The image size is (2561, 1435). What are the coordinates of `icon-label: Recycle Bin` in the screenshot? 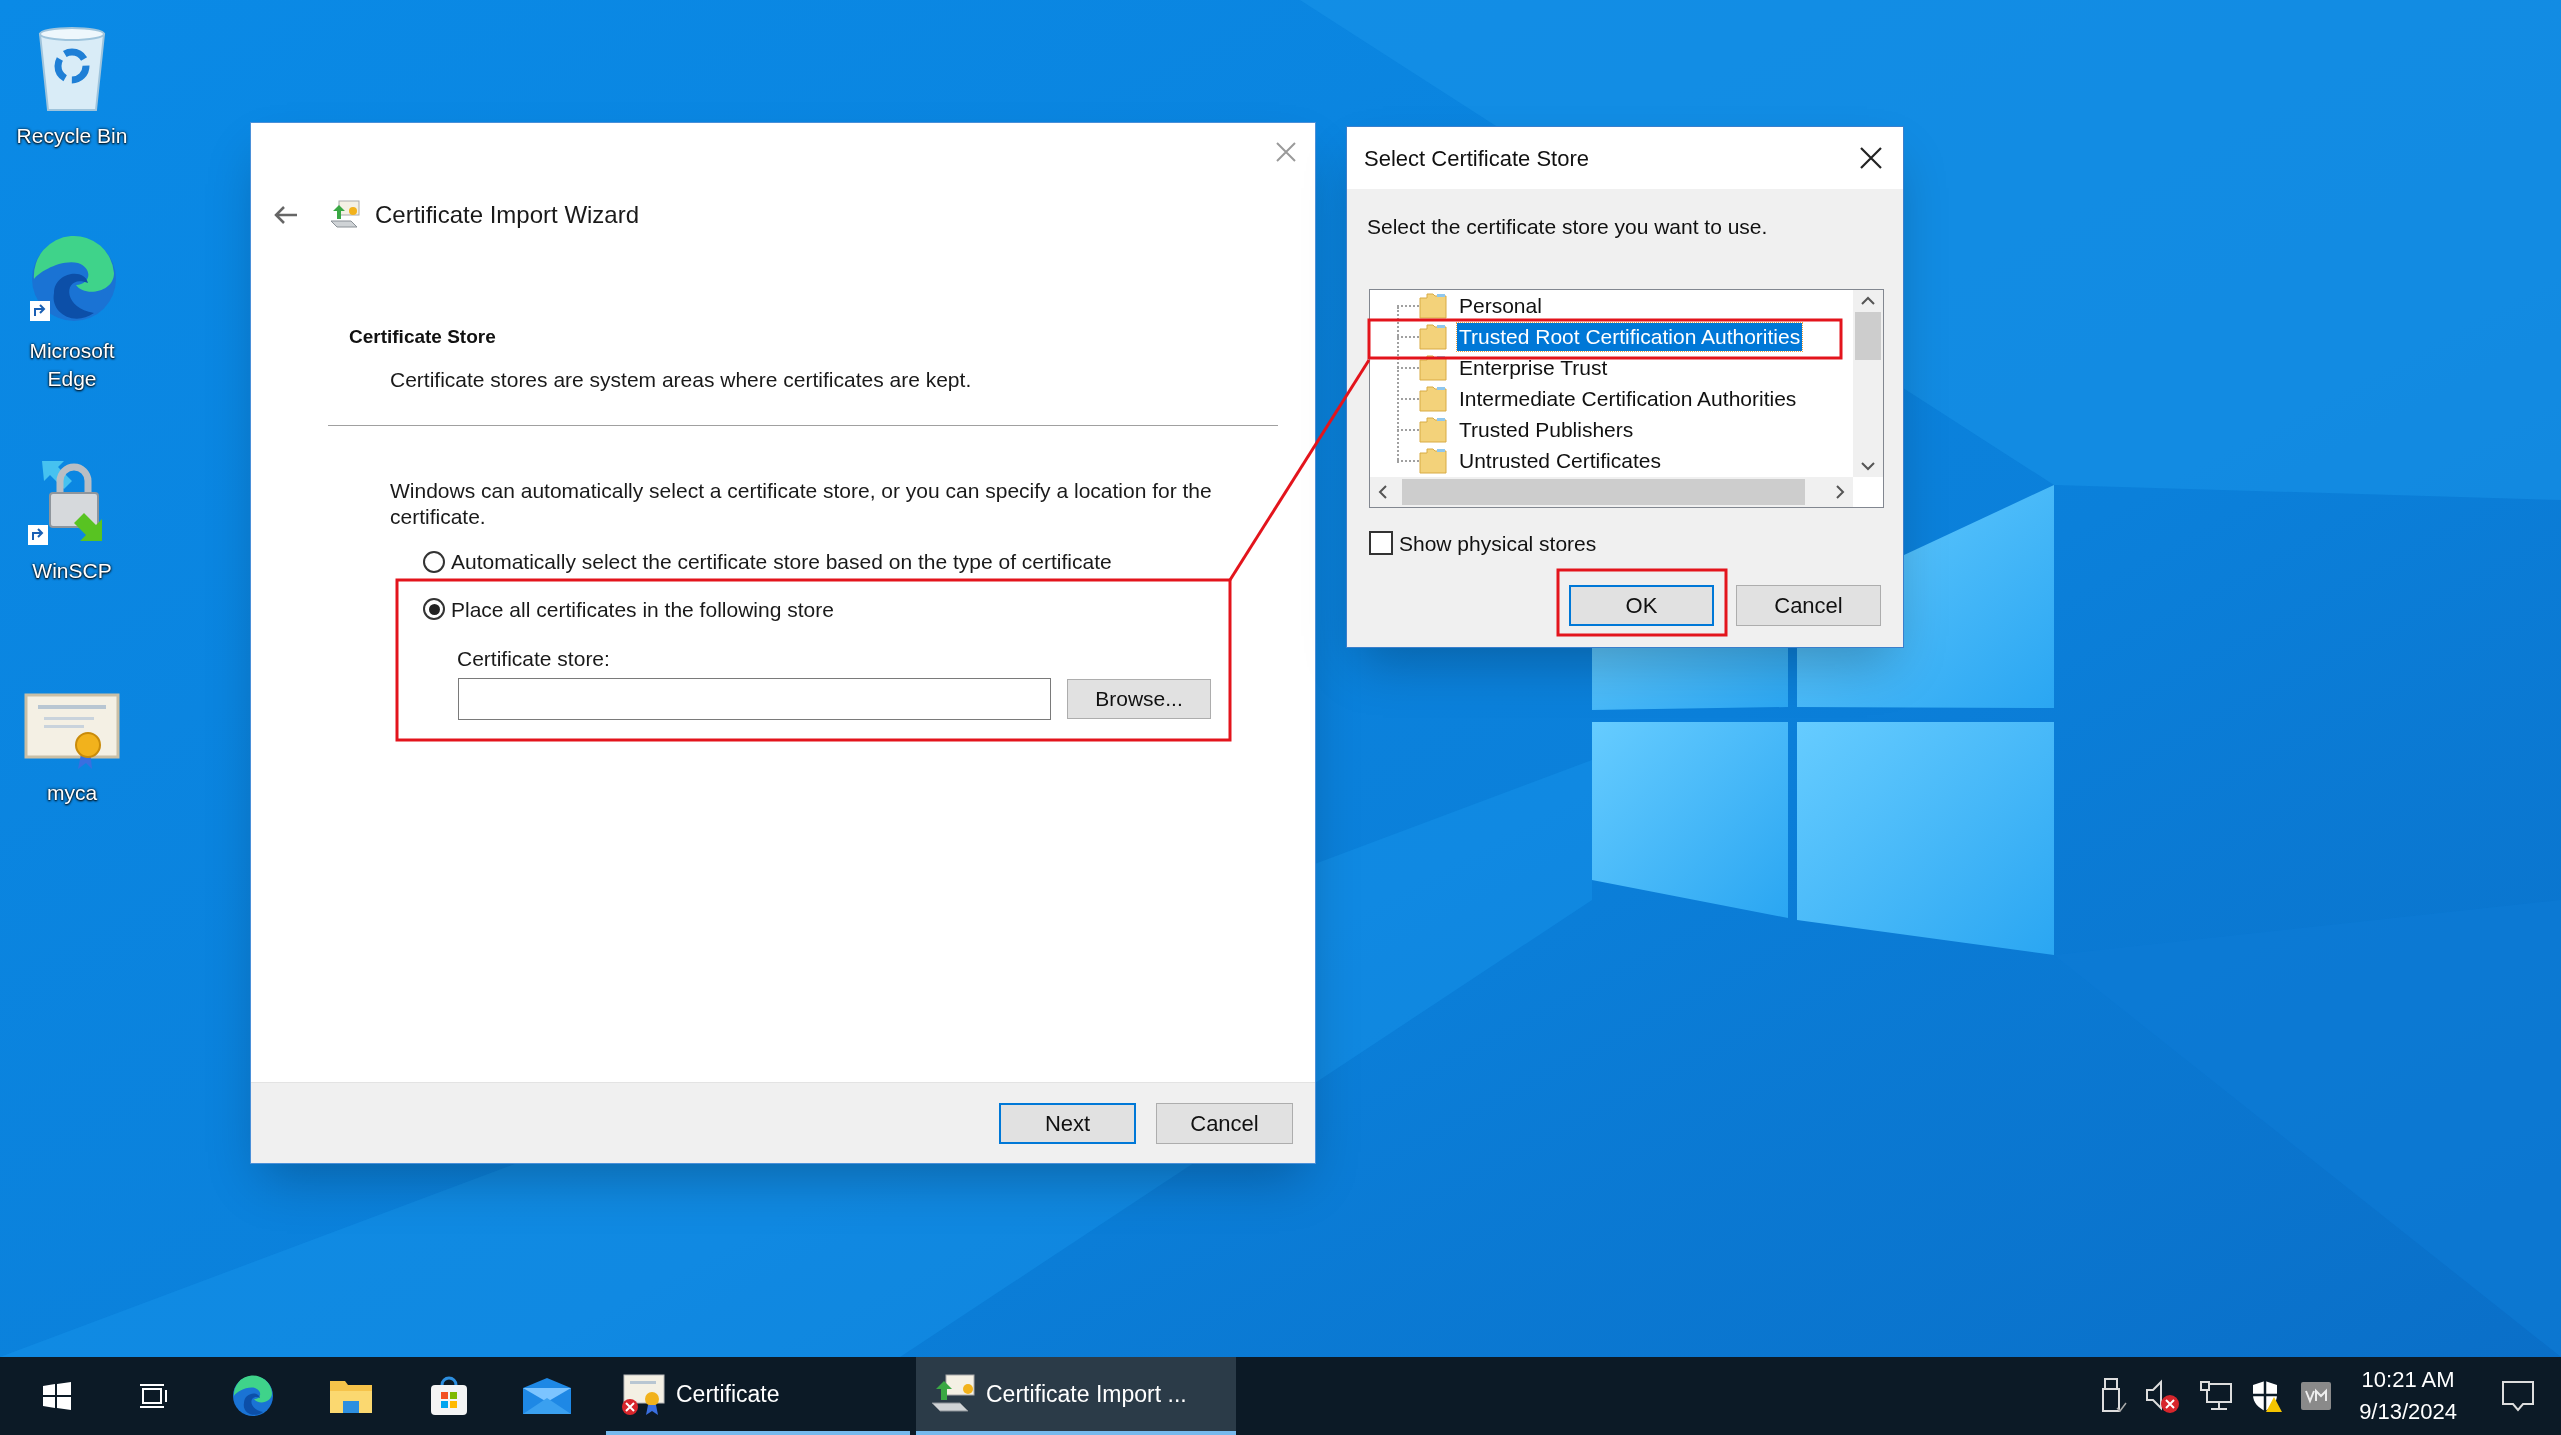 It's located at (72, 136).